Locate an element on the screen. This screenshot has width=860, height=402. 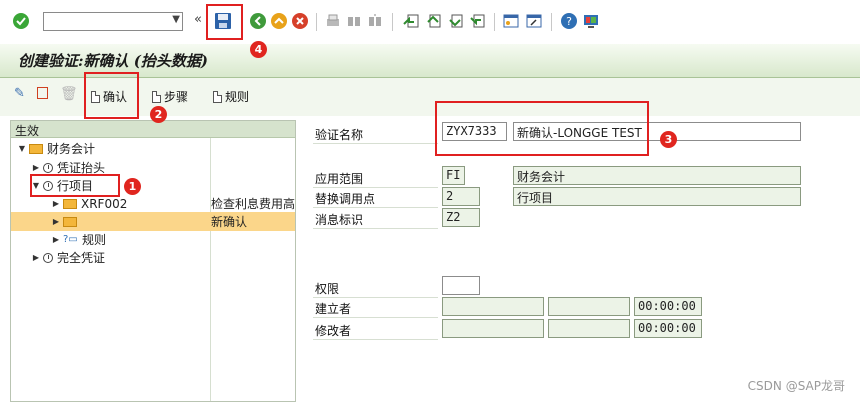
validation-name-label: 验证名称 is located at coordinates (339, 135).